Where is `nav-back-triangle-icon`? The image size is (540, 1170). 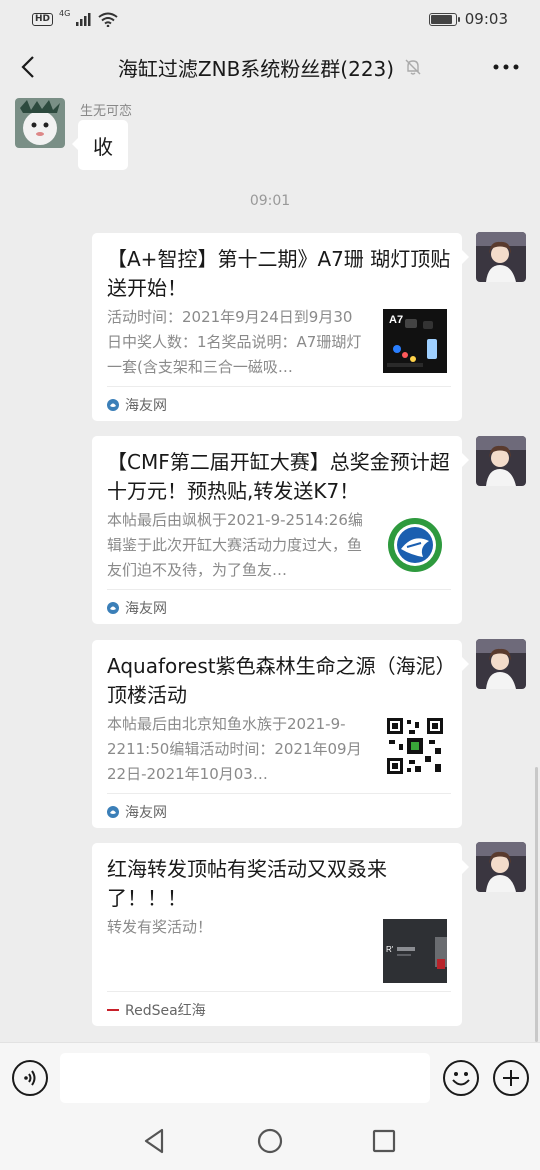 nav-back-triangle-icon is located at coordinates (154, 1141).